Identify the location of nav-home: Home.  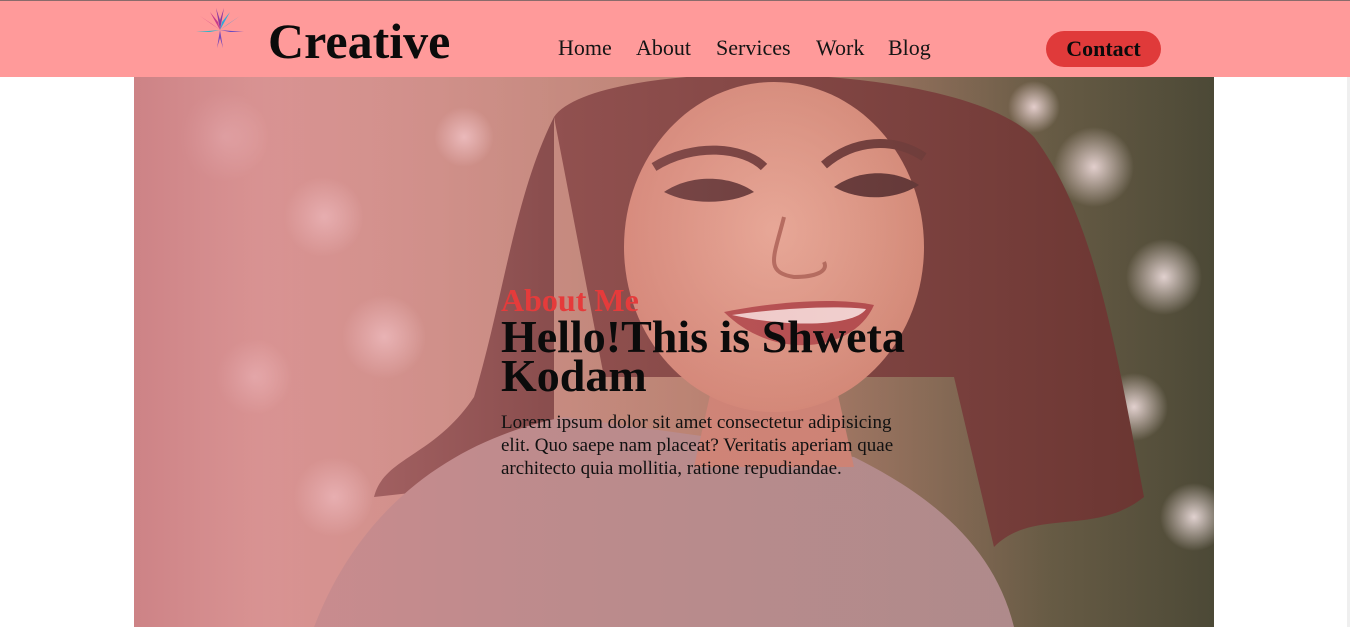
(585, 48).